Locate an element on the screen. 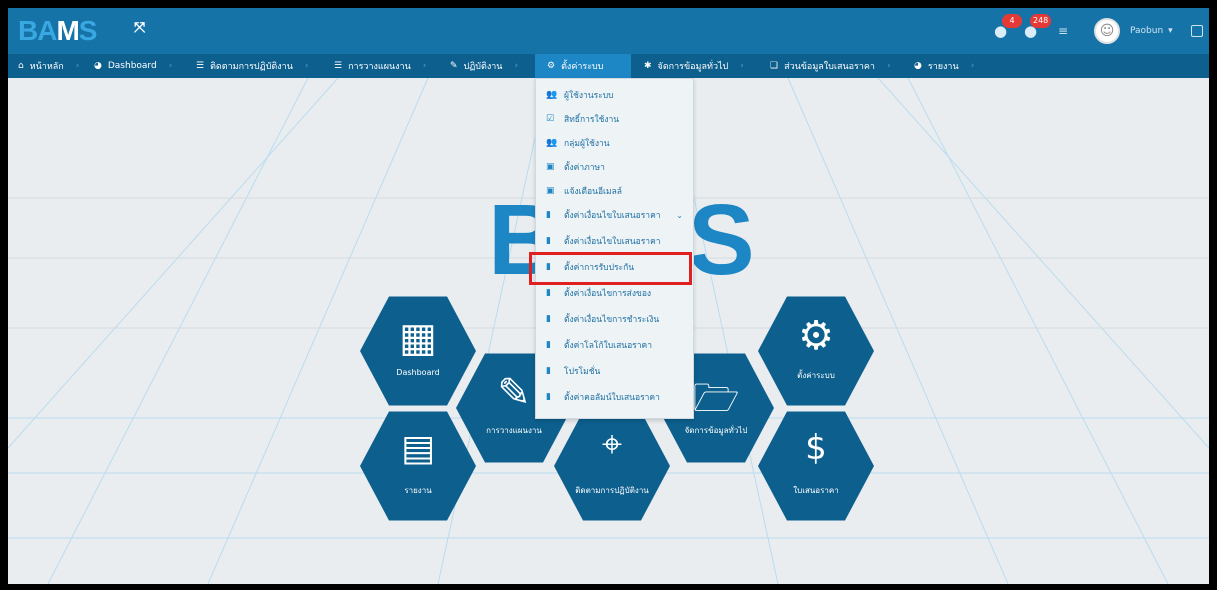  menu-item-user-groups: 👥 กลุ่มผู้ใช้งาน is located at coordinates (614, 143).